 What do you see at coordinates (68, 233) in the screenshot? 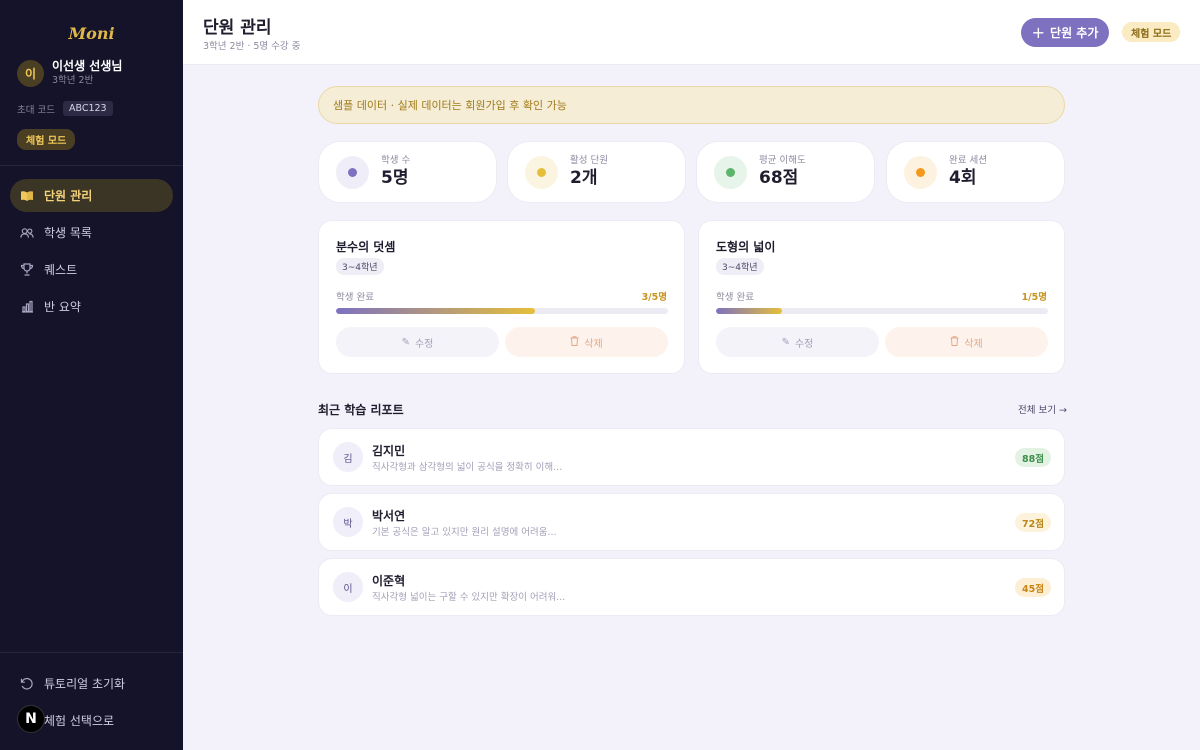
I see `sidebar-item-label: 학생 목록` at bounding box center [68, 233].